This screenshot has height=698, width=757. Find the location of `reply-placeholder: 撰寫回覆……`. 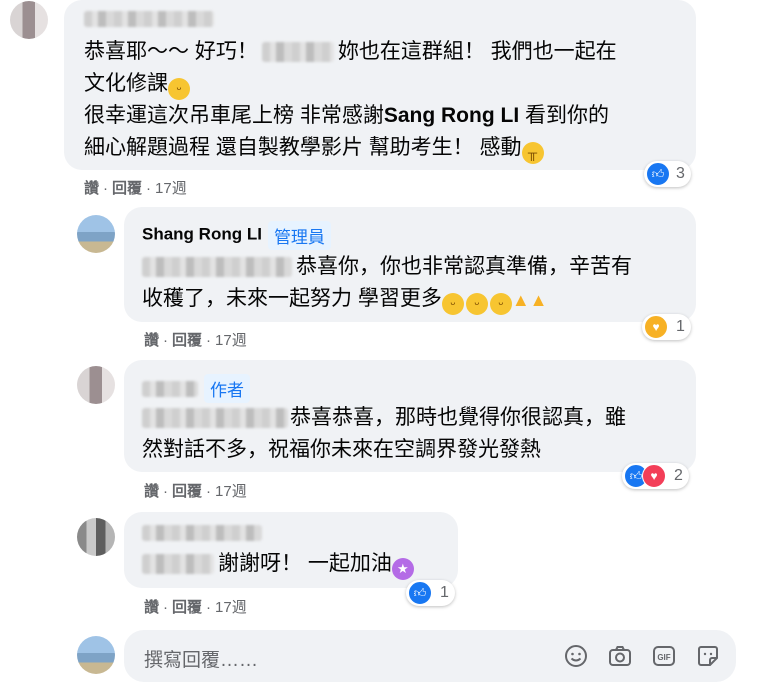

reply-placeholder: 撰寫回覆…… is located at coordinates (201, 660).